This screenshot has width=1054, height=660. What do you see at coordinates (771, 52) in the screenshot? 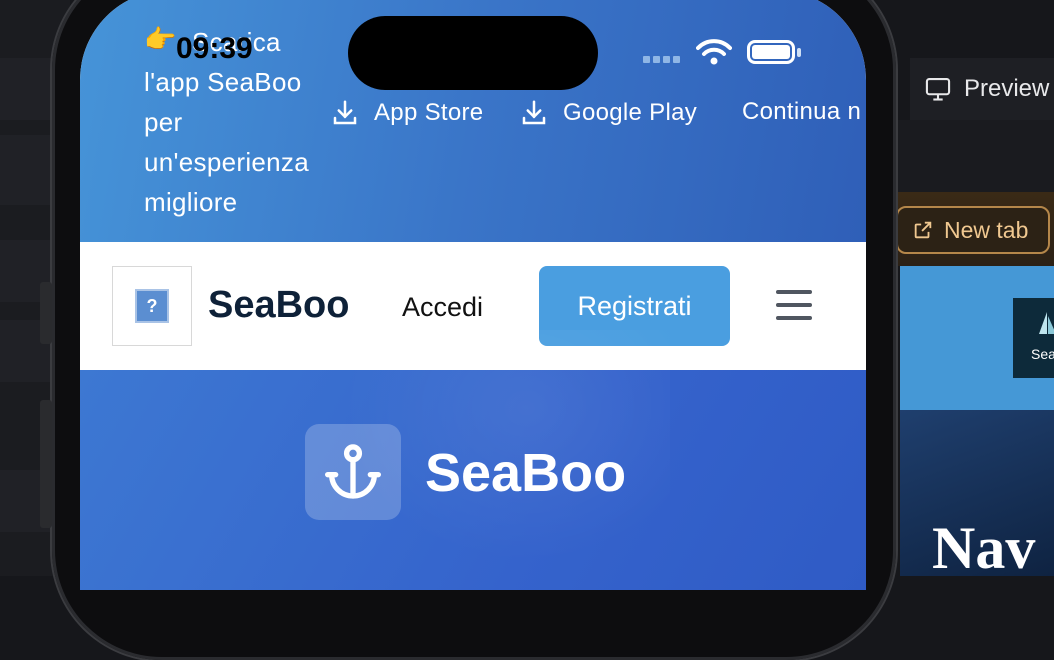
I see `battery-icon` at bounding box center [771, 52].